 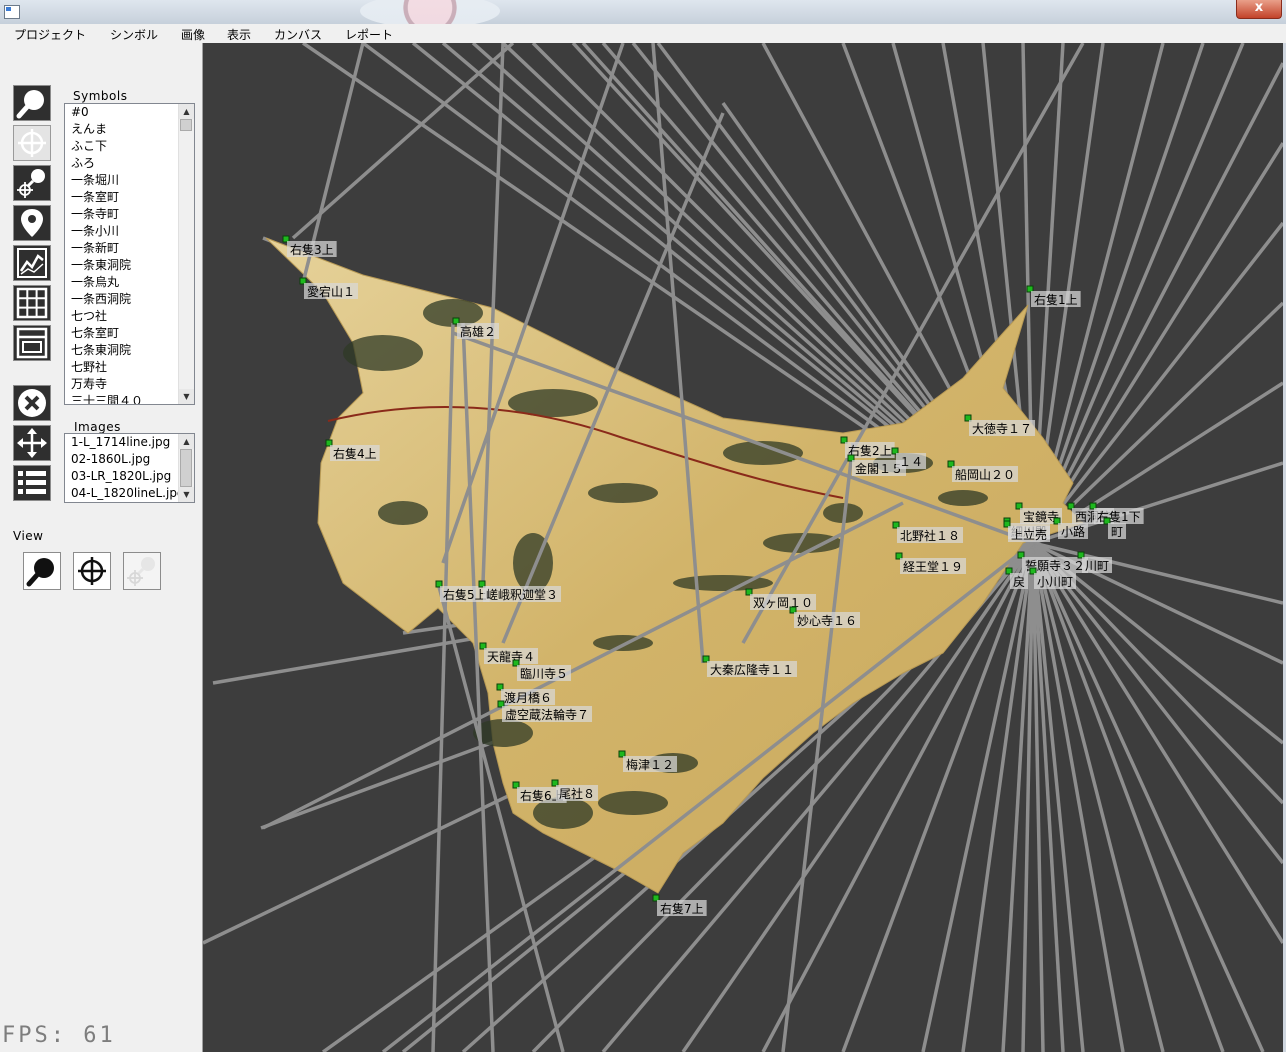 What do you see at coordinates (132, 163) in the screenshot?
I see `symbol-list-item: ふろ` at bounding box center [132, 163].